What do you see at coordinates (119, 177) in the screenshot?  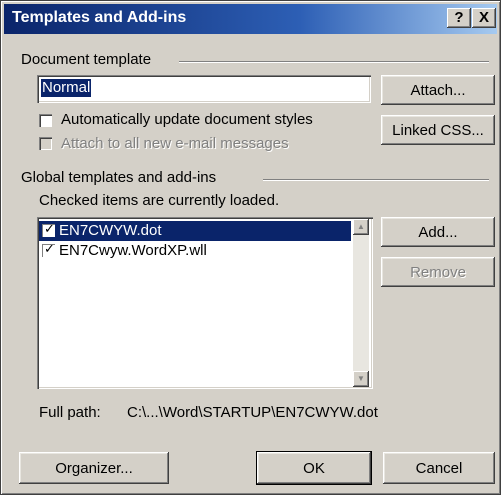 I see `global-templates-group-label: Global templates and add-ins` at bounding box center [119, 177].